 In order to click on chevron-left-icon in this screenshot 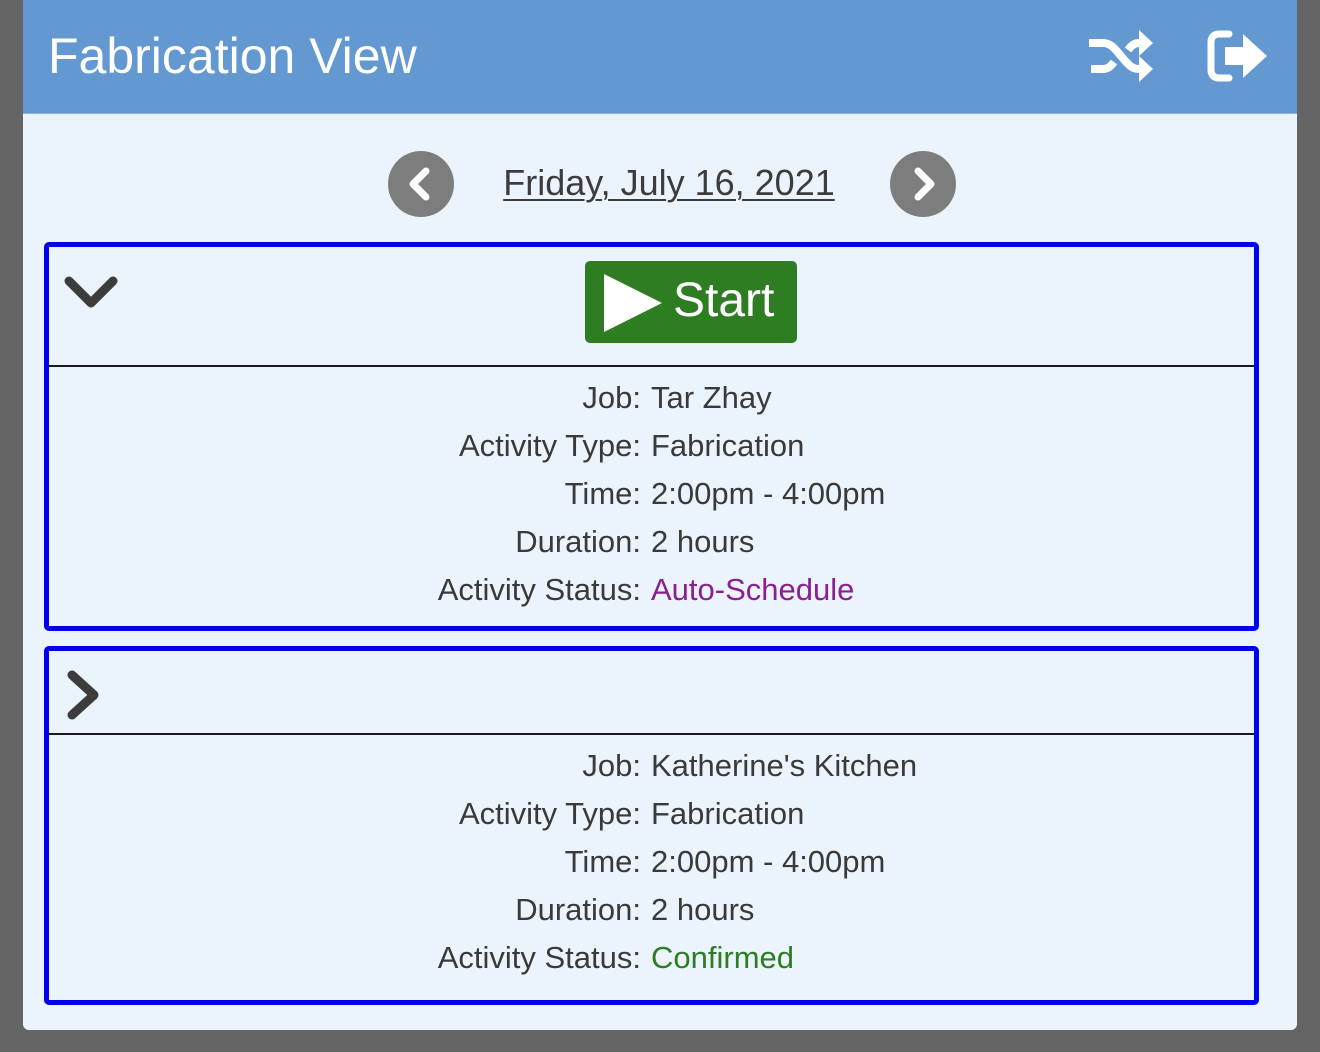, I will do `click(419, 184)`.